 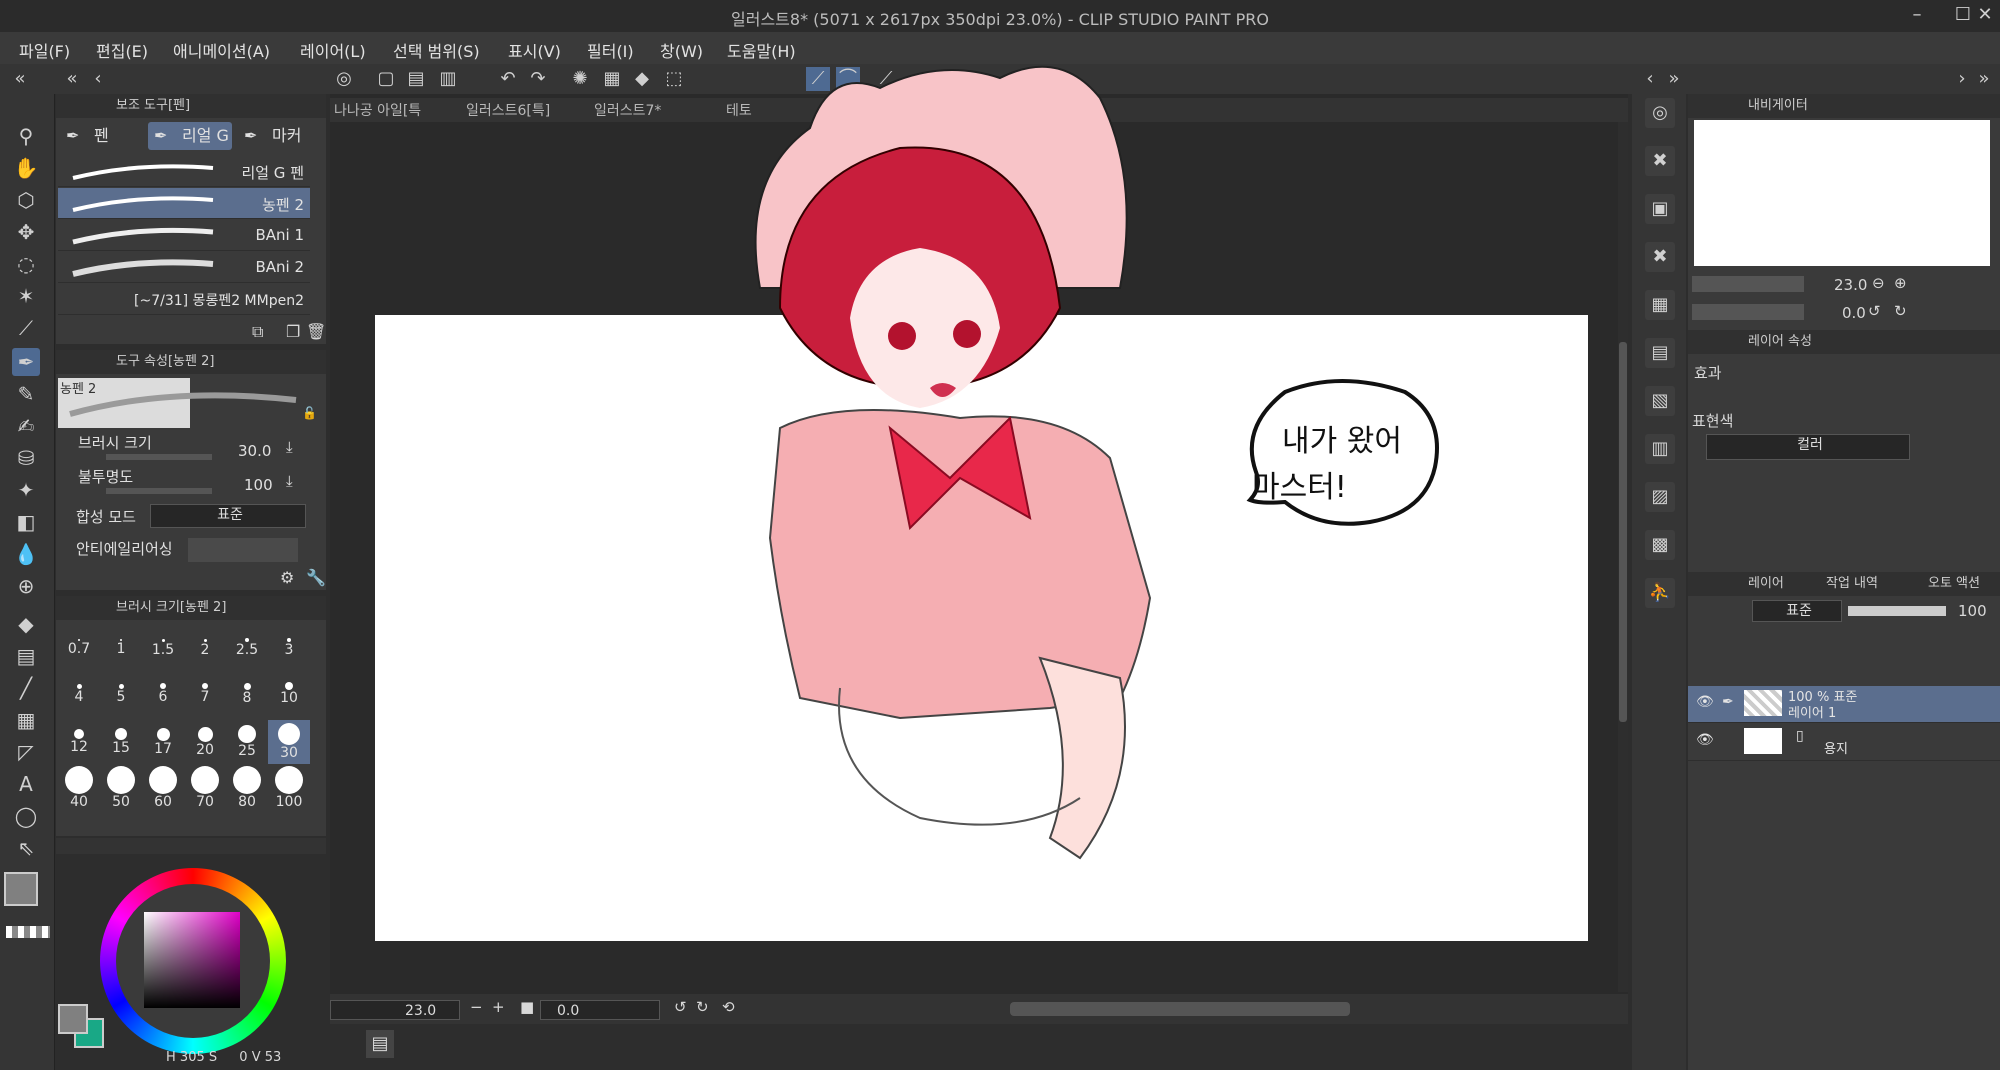 I want to click on brush-item: 농펜 2, so click(x=184, y=203).